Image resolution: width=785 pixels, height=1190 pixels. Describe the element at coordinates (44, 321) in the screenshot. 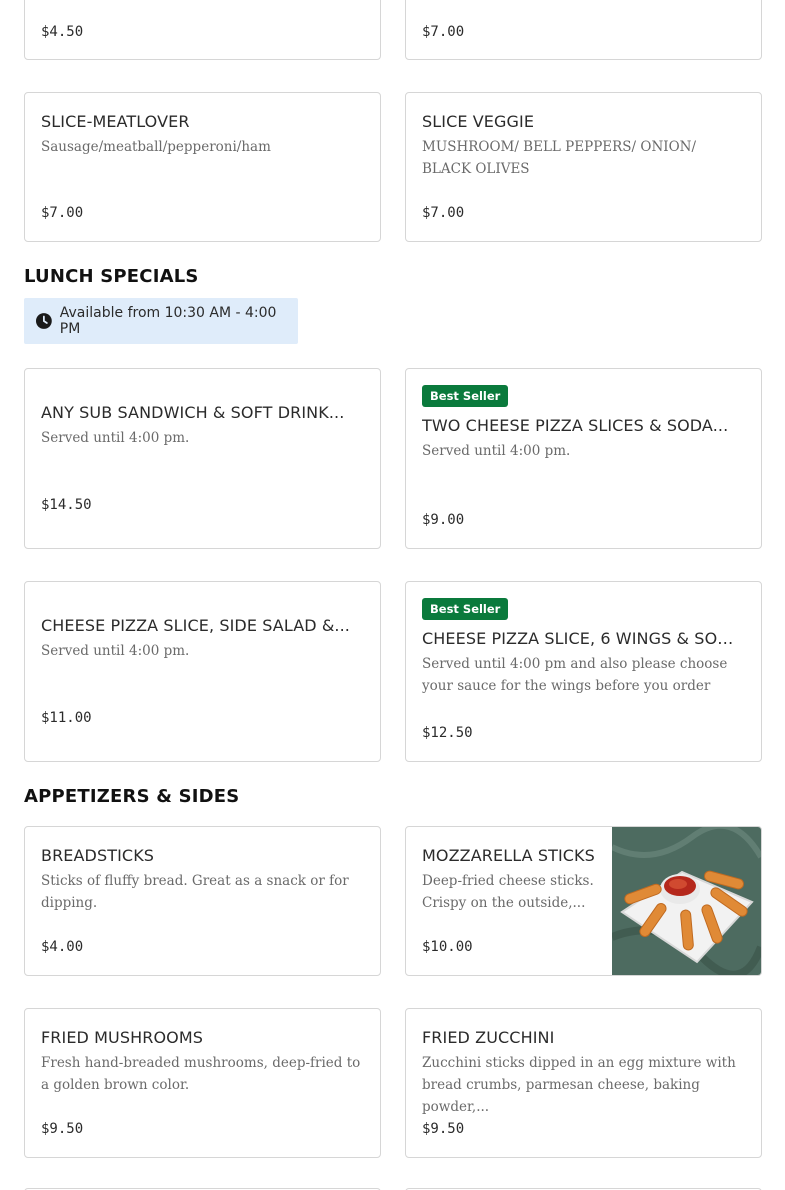

I see `clock-icon` at that location.